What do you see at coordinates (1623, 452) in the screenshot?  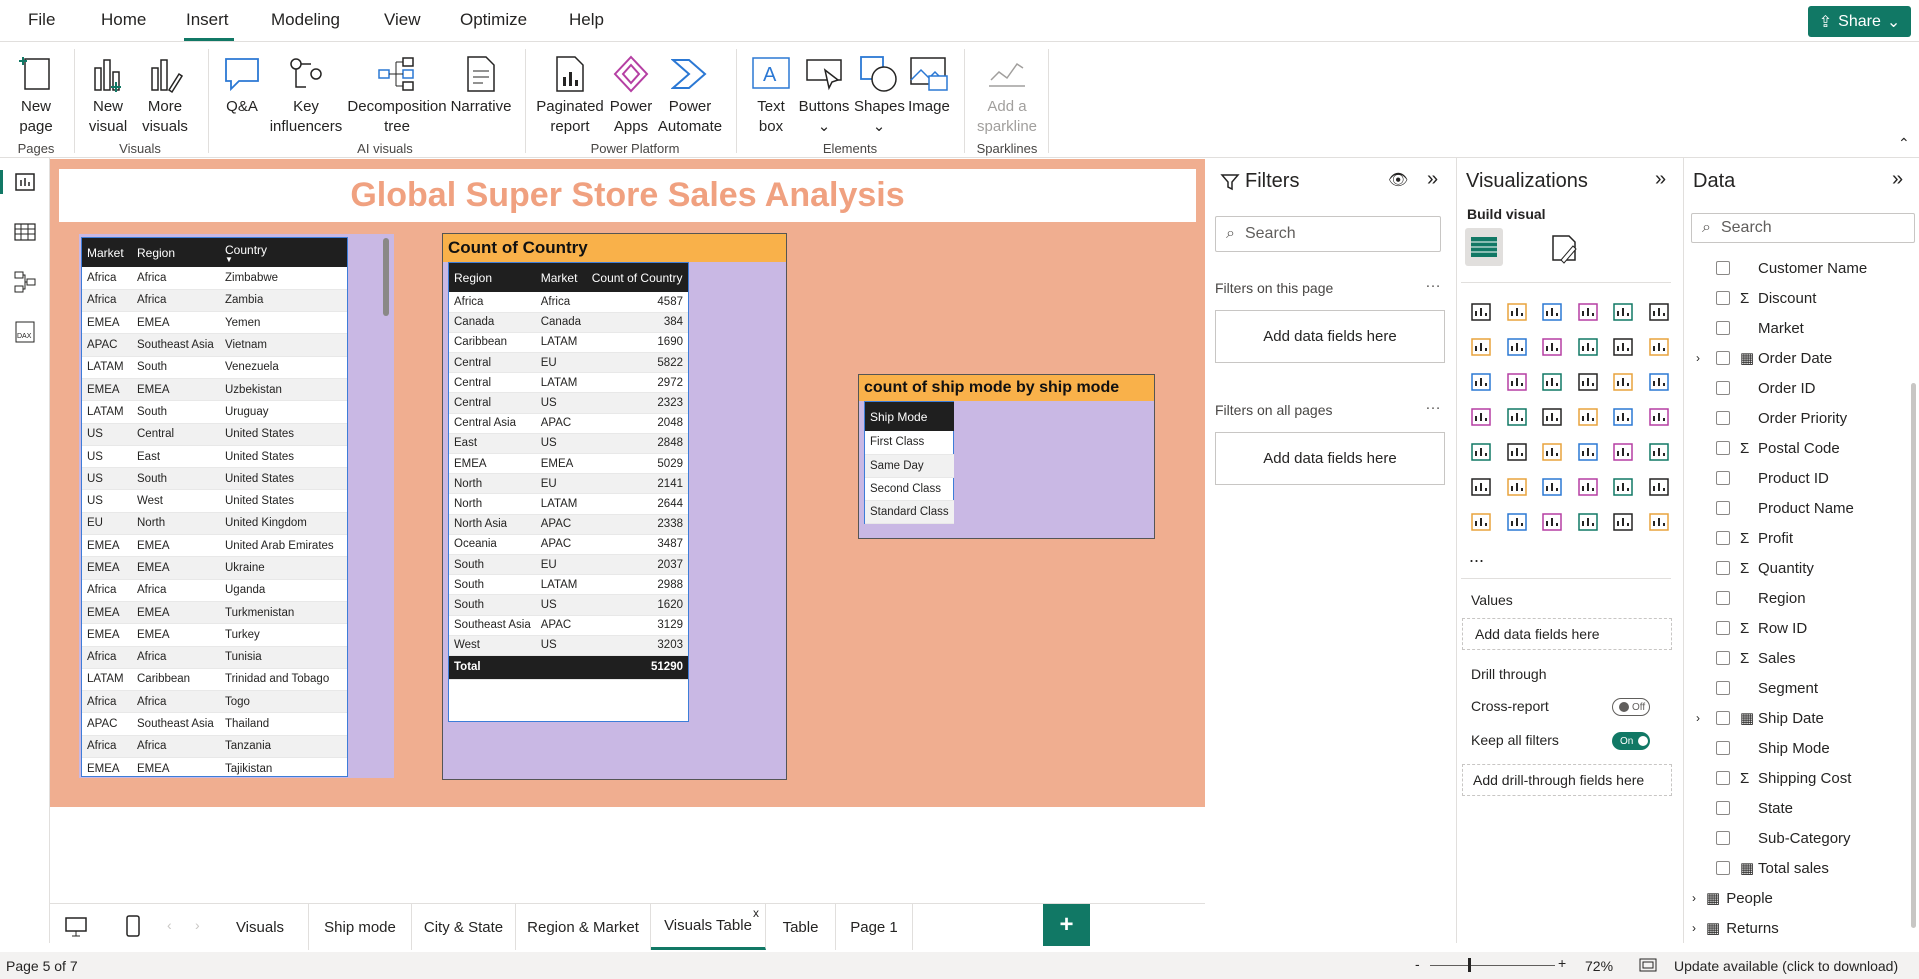 I see `matrix-icon` at bounding box center [1623, 452].